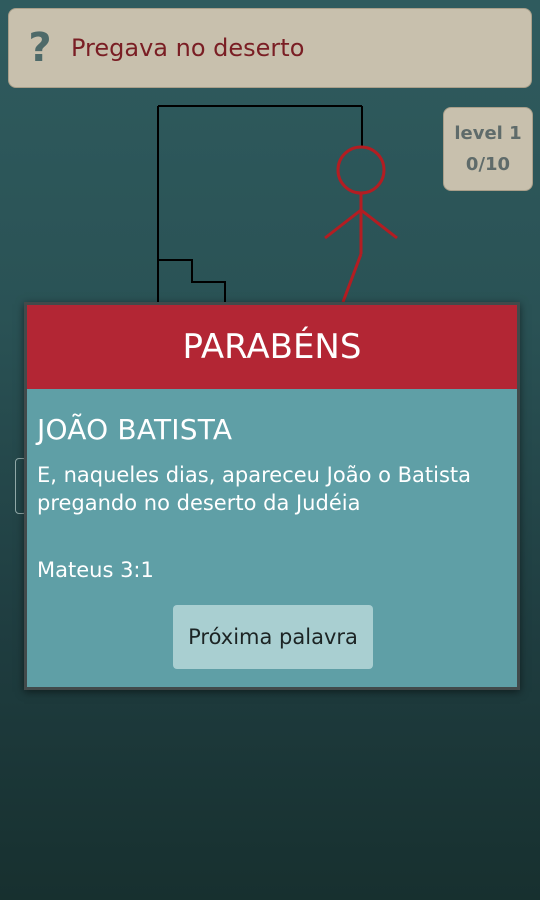  What do you see at coordinates (273, 637) in the screenshot?
I see `next-word-button: Próxima palavra` at bounding box center [273, 637].